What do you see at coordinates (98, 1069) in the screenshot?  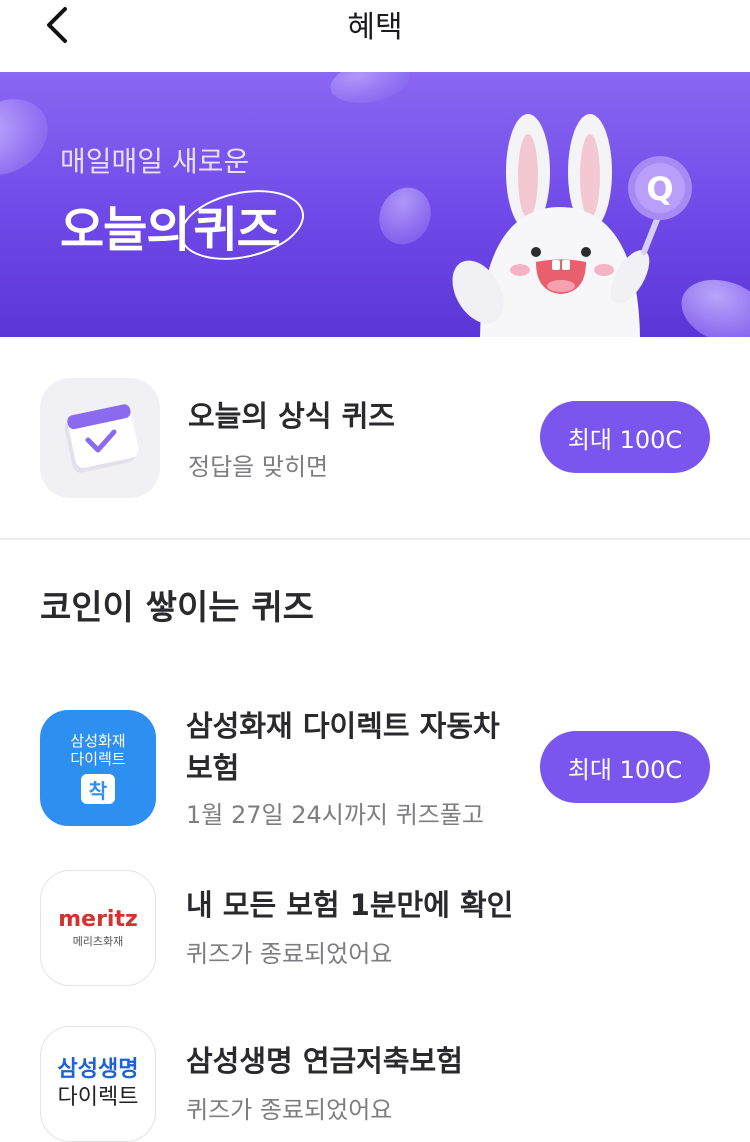 I see `logo-line1: 삼성생명` at bounding box center [98, 1069].